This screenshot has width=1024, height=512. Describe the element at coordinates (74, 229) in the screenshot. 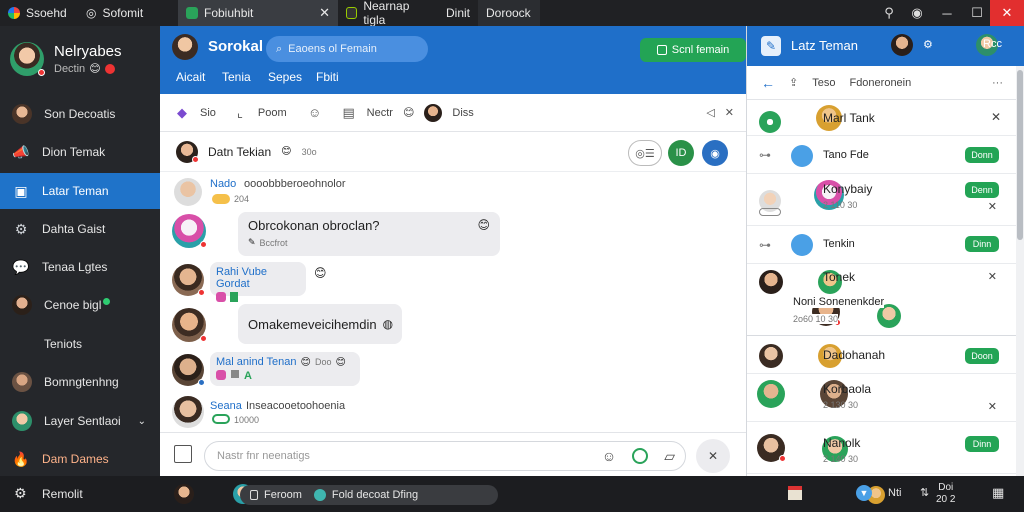

I see `sidebar-item-label: Dahta Gaist` at that location.